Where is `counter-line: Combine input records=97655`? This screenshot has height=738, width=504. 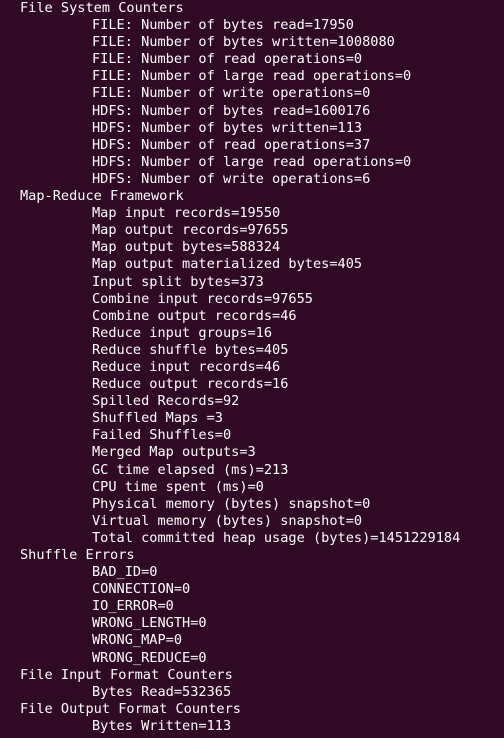 counter-line: Combine input records=97655 is located at coordinates (202, 298).